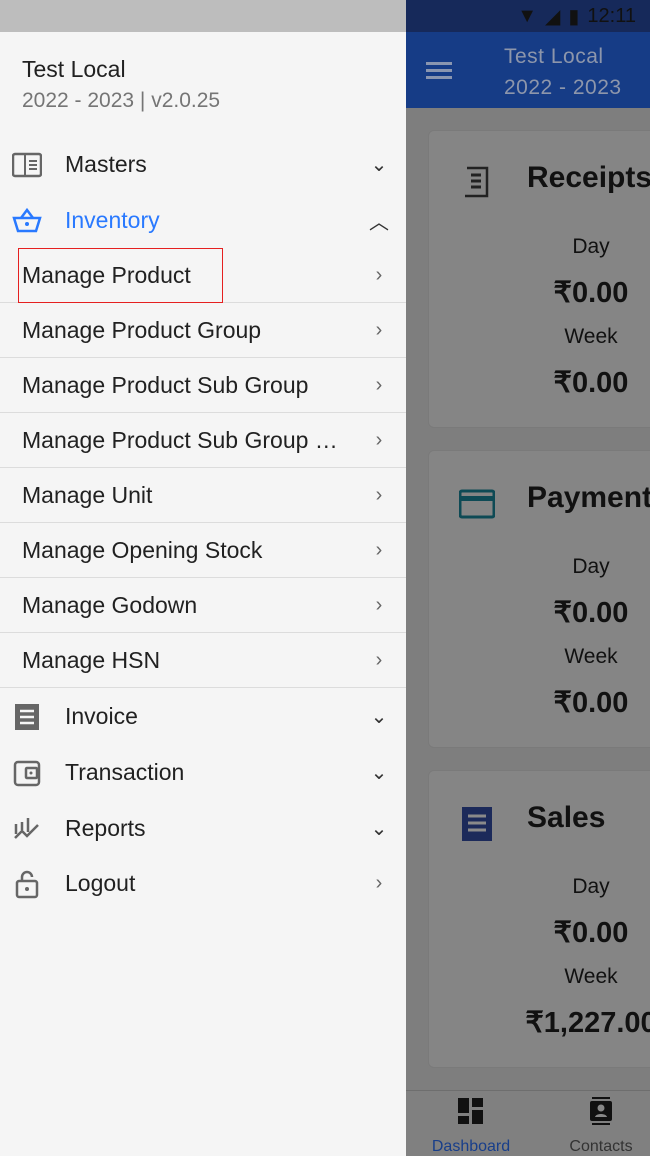 This screenshot has width=650, height=1156. Describe the element at coordinates (539, 919) in the screenshot. I see `sales-card: Sales Day ₹0.00 Week ₹1,227.00` at that location.